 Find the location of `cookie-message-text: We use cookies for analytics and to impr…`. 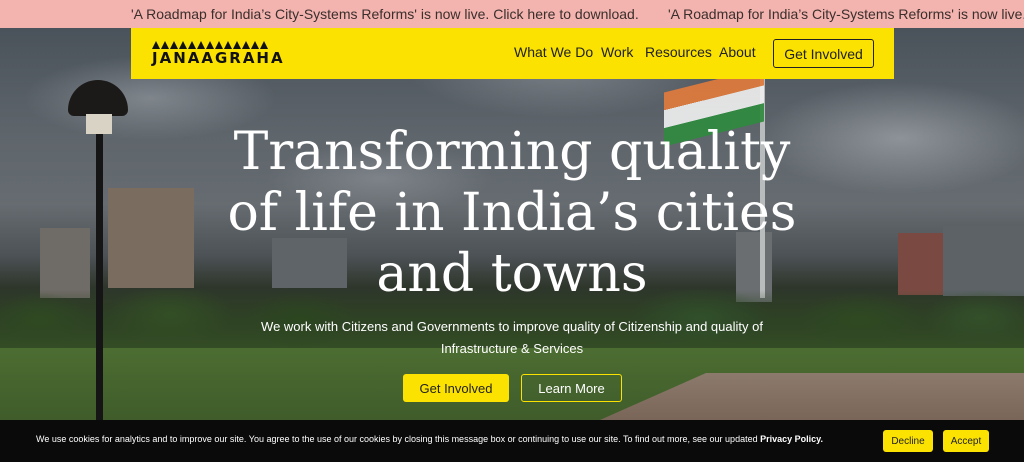

cookie-message-text: We use cookies for analytics and to impr… is located at coordinates (398, 439).